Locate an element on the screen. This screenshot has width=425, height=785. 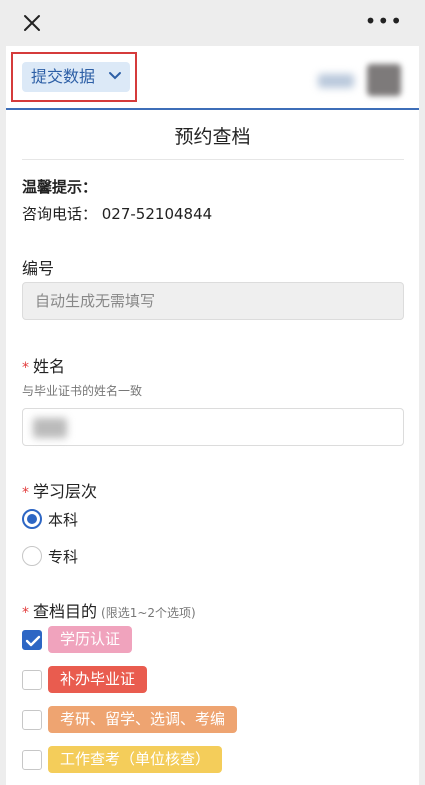
highlight-box: 提交数据 is located at coordinates (74, 77).